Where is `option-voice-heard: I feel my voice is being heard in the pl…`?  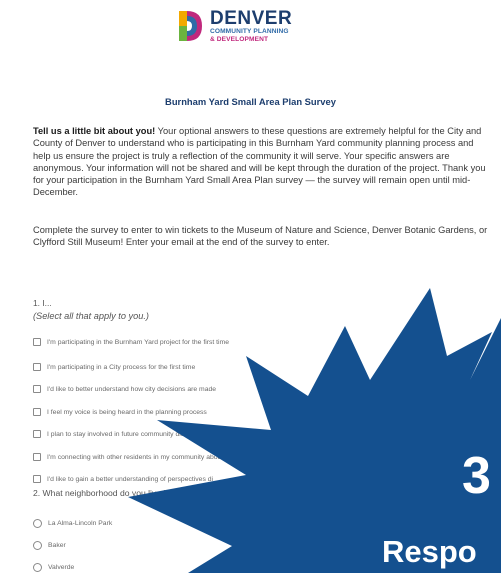 option-voice-heard: I feel my voice is being heard in the pl… is located at coordinates (120, 412).